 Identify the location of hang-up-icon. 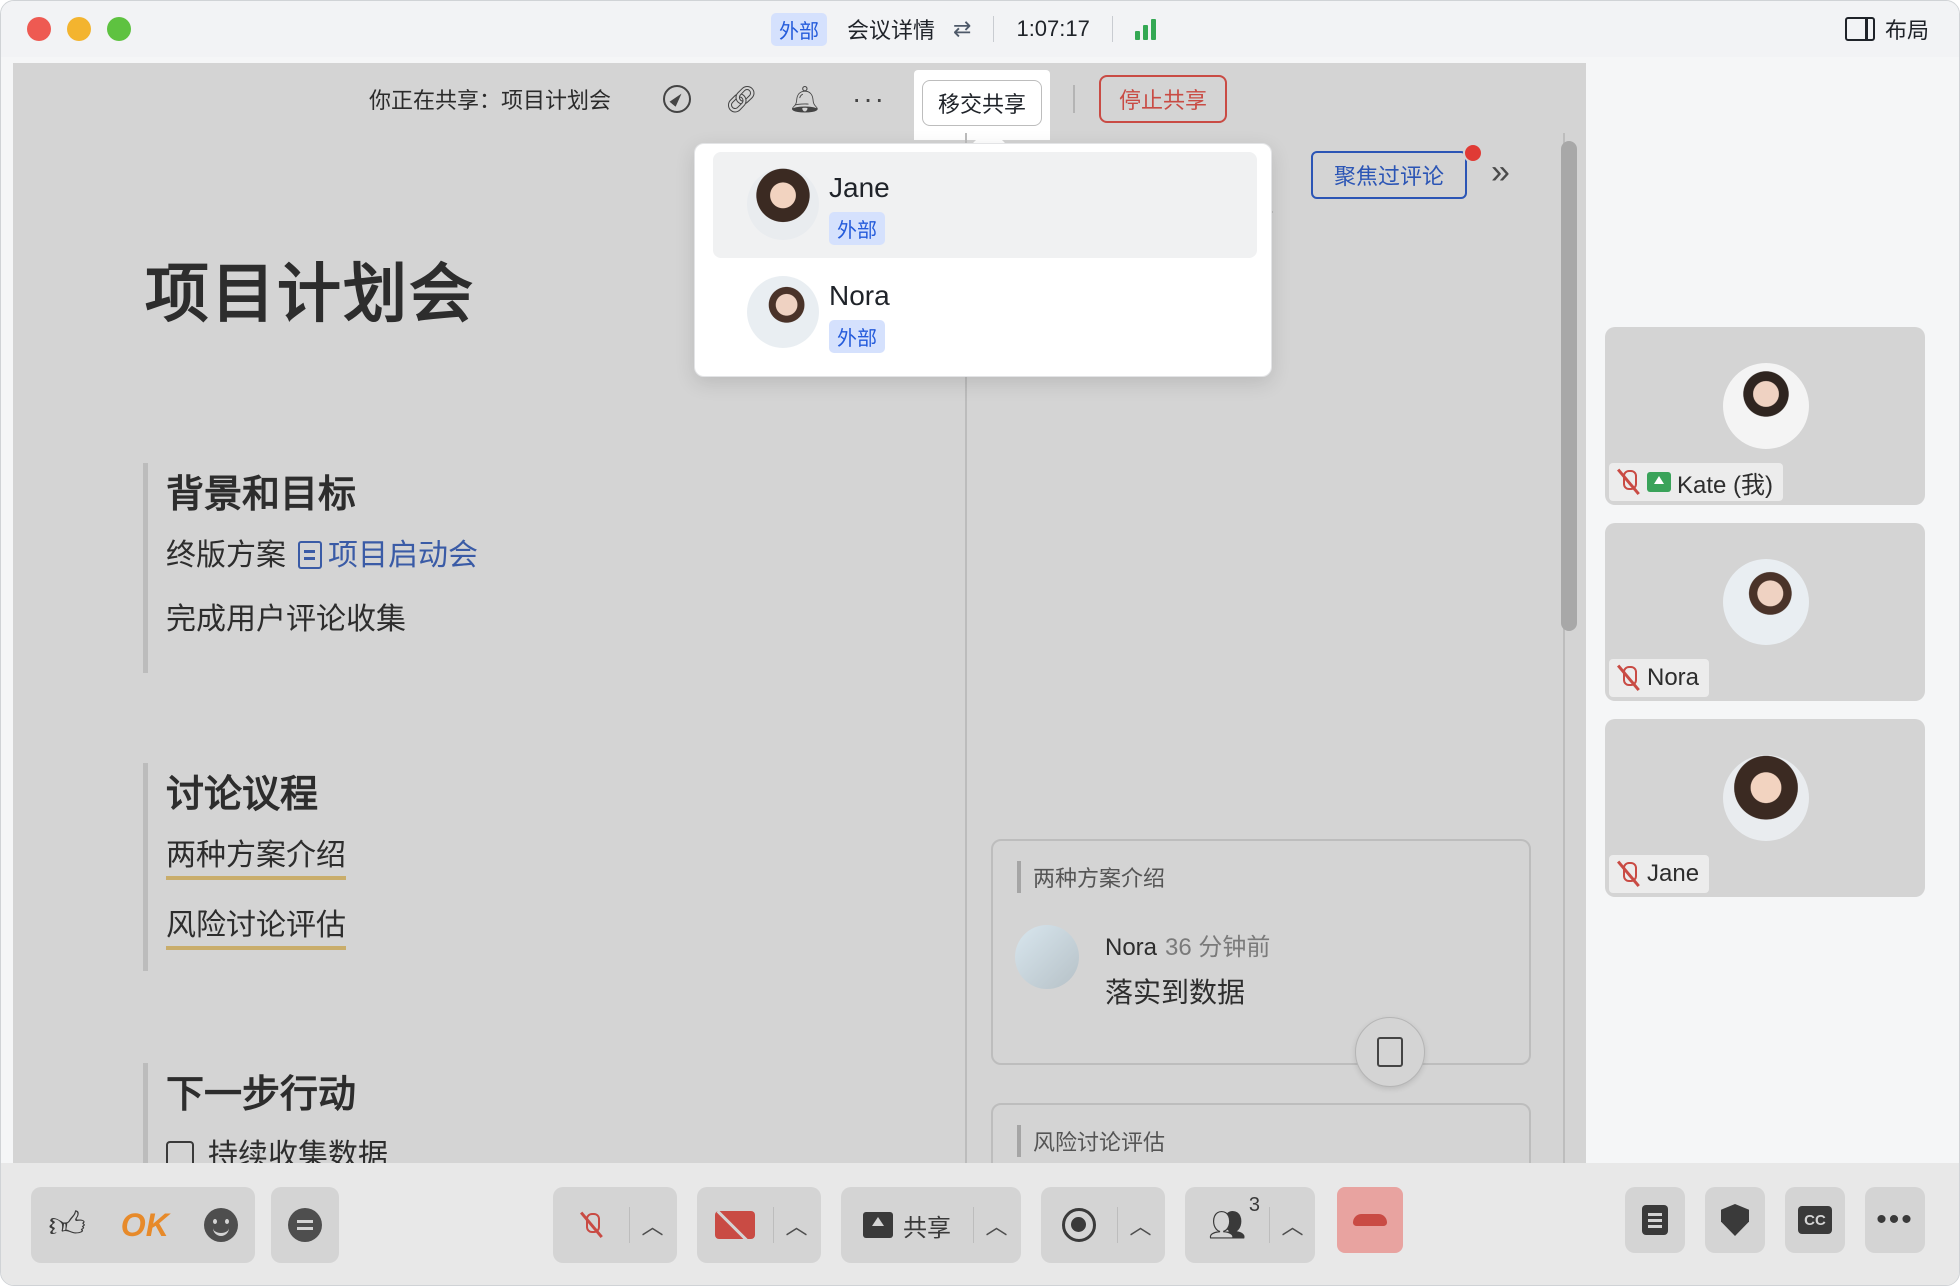
(1370, 1220).